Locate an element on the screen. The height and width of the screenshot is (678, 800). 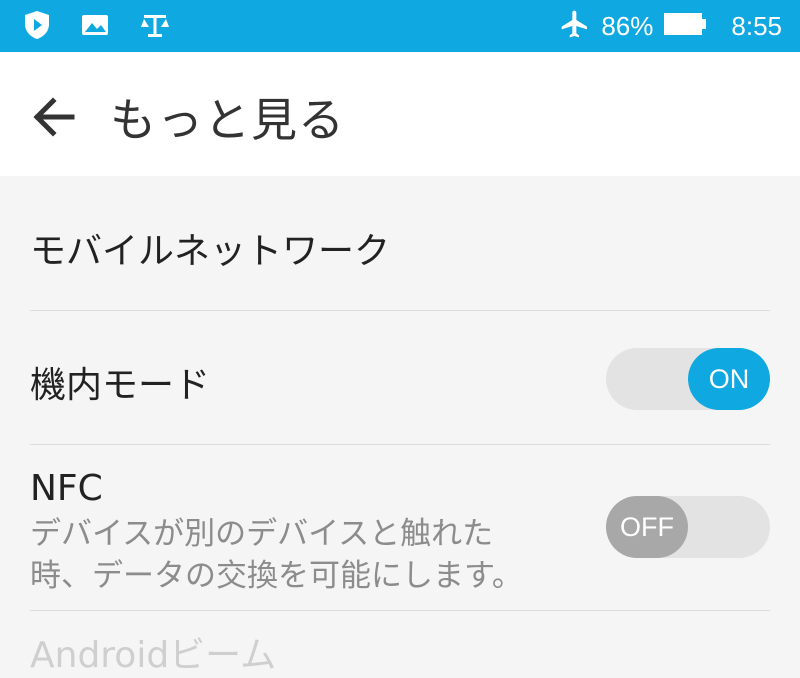
airplane-mode-toggle: ON is located at coordinates (688, 379).